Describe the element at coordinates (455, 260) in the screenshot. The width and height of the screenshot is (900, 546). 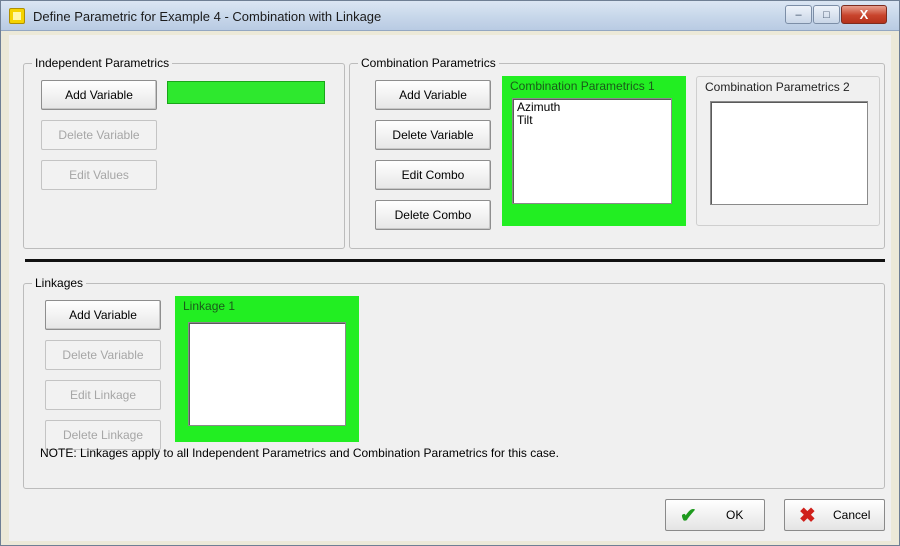
I see `section-divider` at that location.